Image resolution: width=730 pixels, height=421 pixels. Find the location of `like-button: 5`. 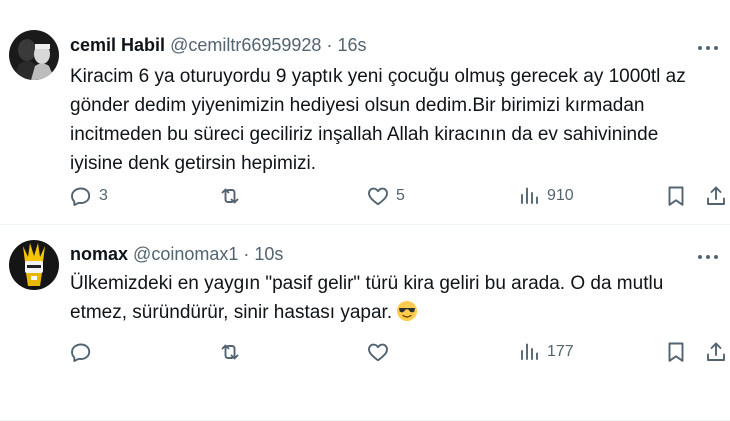

like-button: 5 is located at coordinates (385, 196).